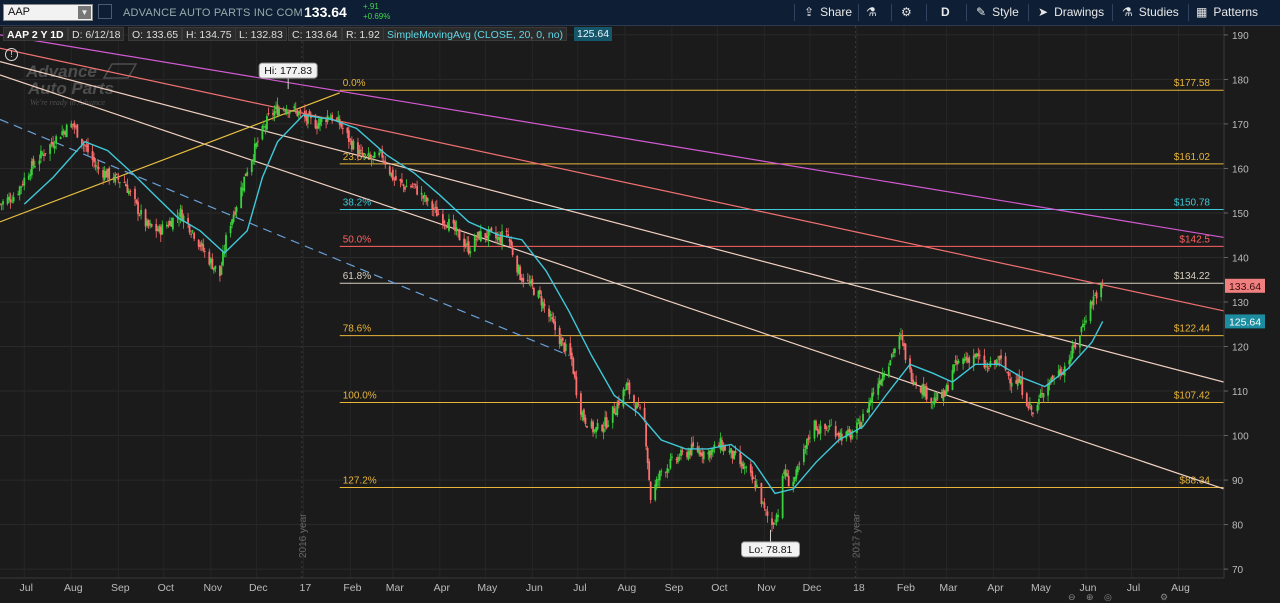 The height and width of the screenshot is (603, 1280). Describe the element at coordinates (1072, 597) in the screenshot. I see `zoom-out-icon: ⊖` at that location.